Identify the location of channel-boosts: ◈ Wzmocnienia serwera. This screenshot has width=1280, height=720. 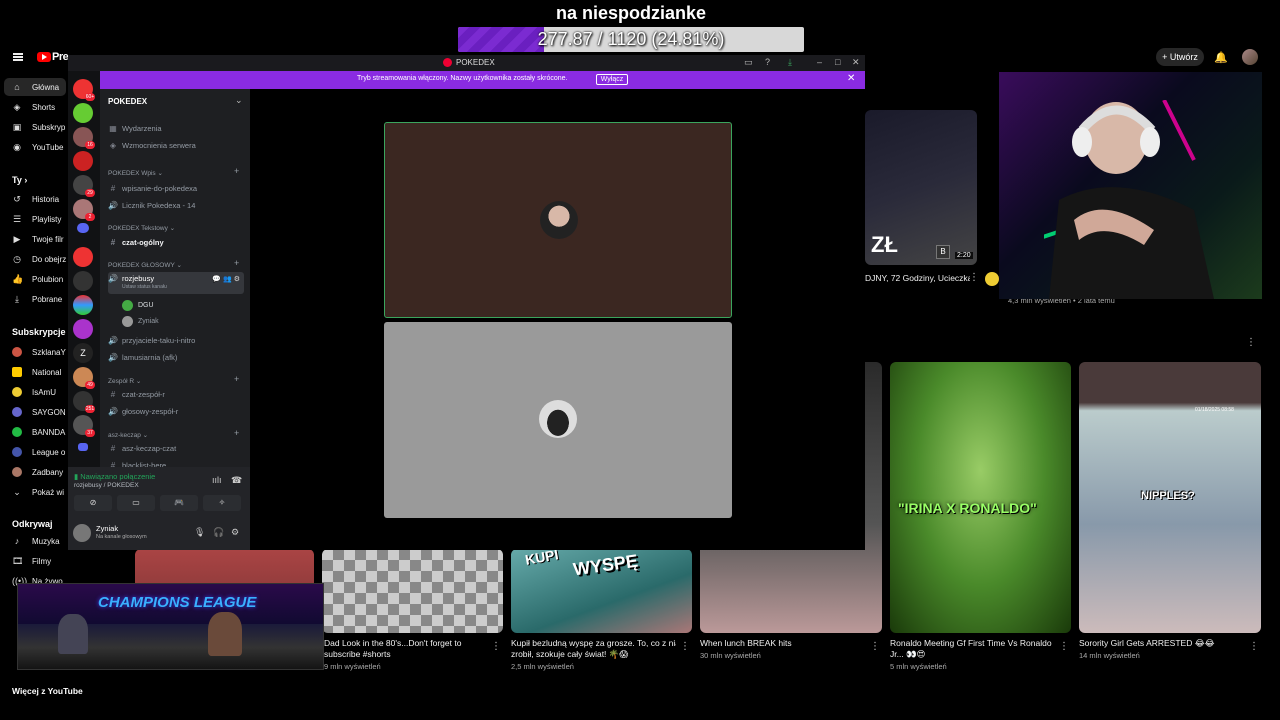
(176, 145).